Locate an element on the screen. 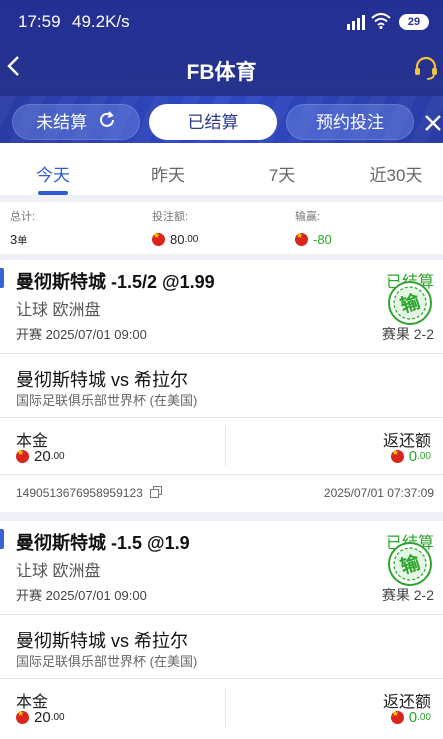  date-filter-tabs: 今天 昨天 7天 近30天 is located at coordinates (221, 169).